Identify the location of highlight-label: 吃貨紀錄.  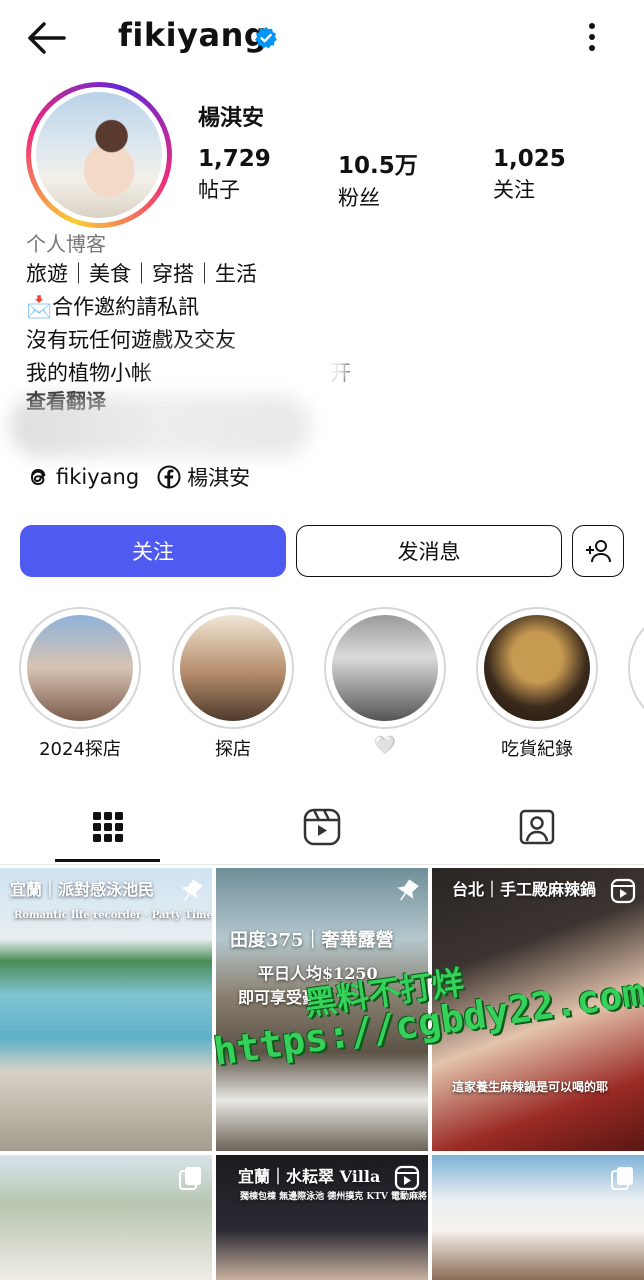
(537, 749).